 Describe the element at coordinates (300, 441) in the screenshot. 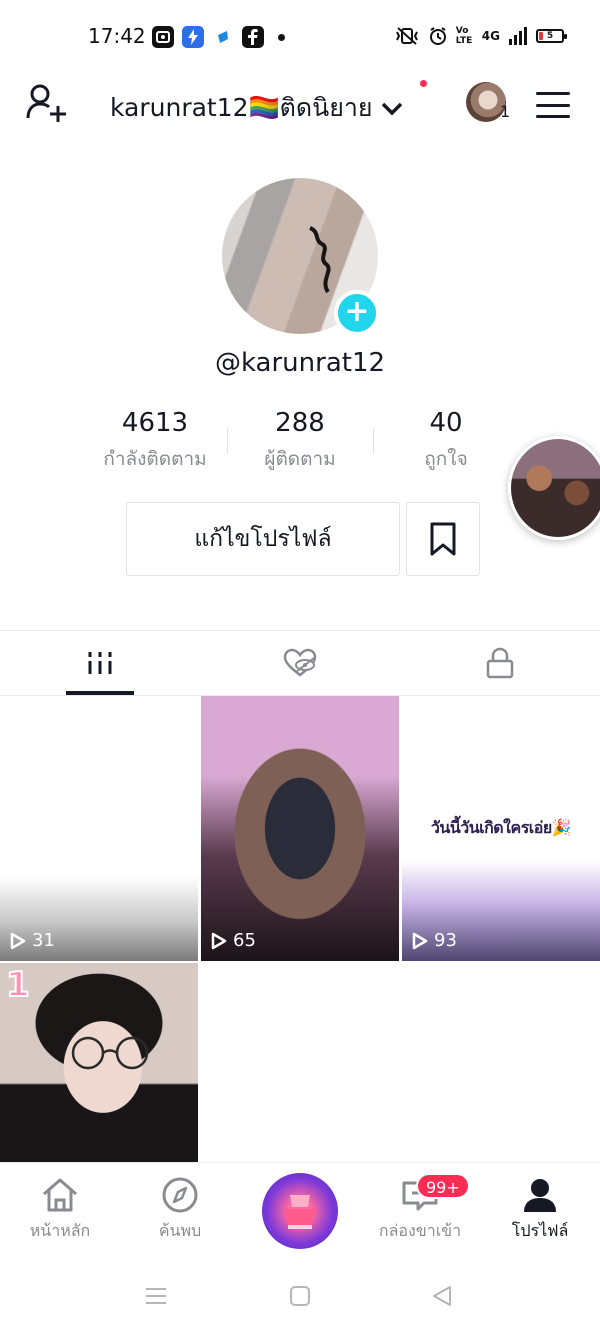

I see `followers-stat: 288 ผู้ติดตาม` at that location.